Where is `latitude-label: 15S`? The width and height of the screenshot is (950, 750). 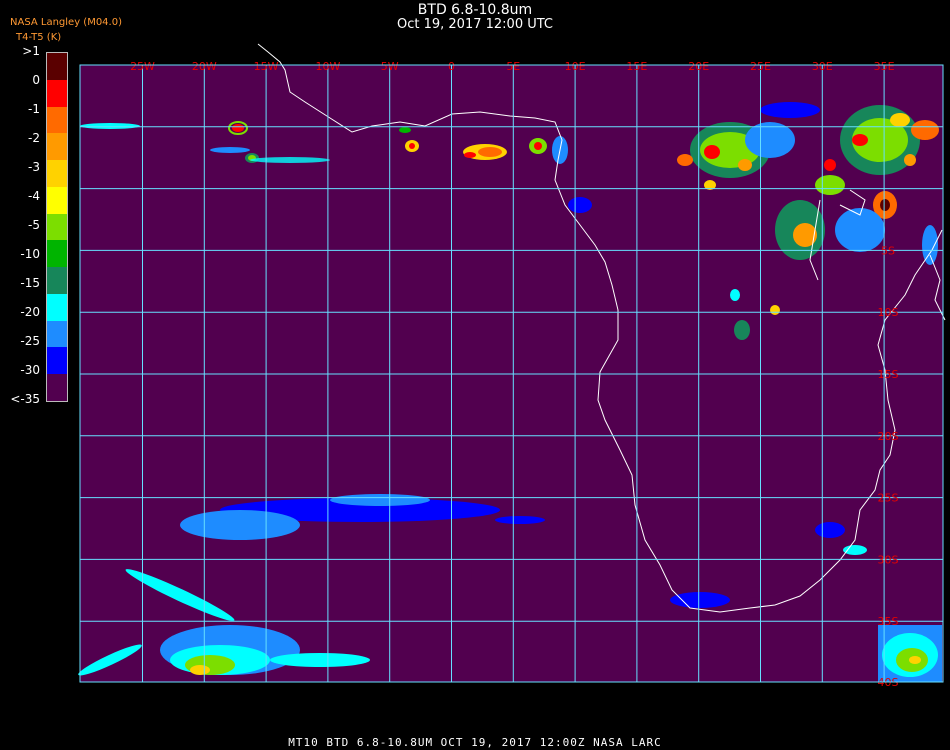 latitude-label: 15S is located at coordinates (888, 374).